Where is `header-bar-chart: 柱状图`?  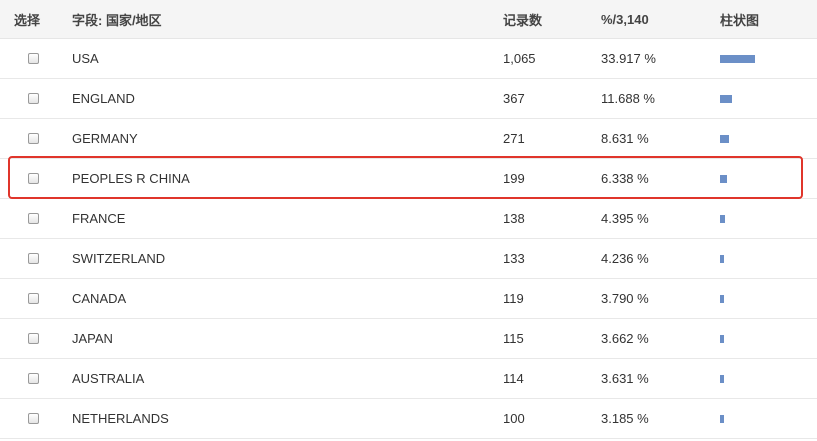
header-bar-chart: 柱状图 is located at coordinates (740, 20).